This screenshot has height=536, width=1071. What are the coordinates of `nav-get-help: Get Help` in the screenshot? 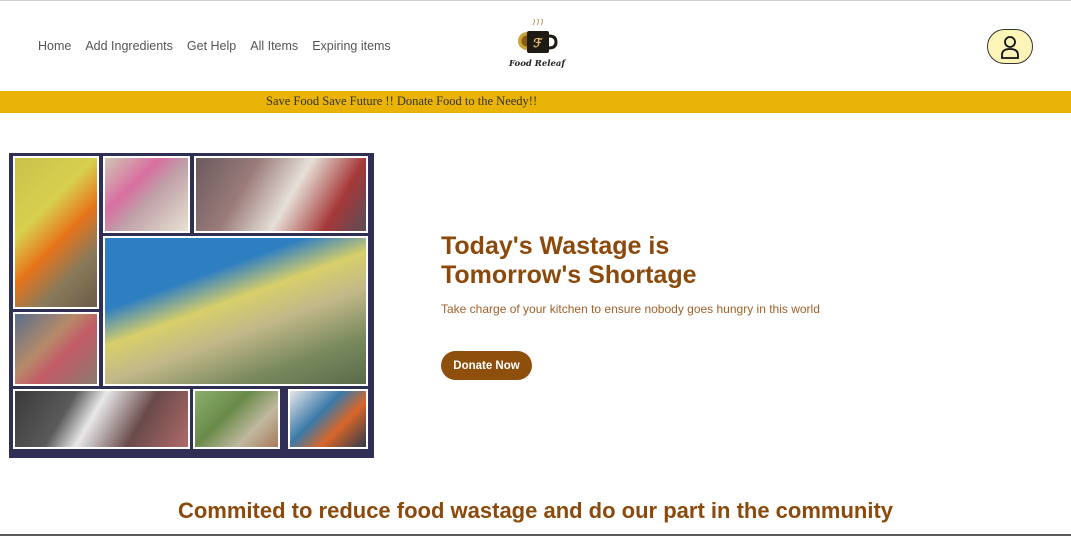 It's located at (211, 46).